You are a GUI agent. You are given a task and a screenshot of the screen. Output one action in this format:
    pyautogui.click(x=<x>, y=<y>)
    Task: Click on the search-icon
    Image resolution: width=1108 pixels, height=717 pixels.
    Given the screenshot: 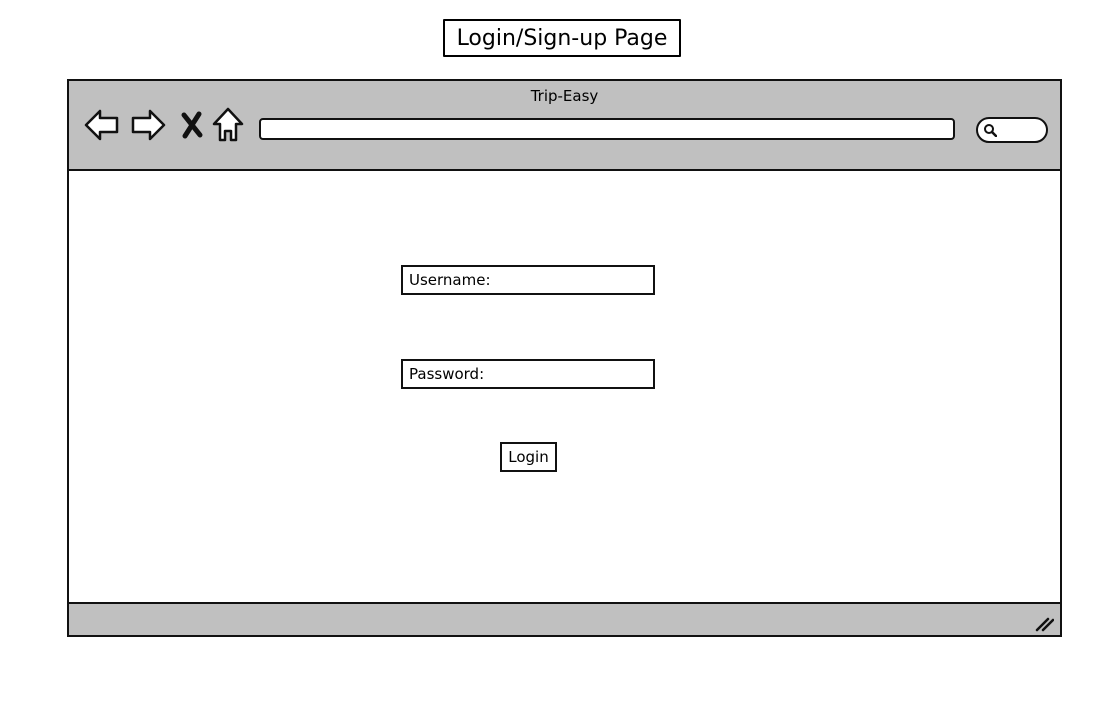 What is the action you would take?
    pyautogui.click(x=990, y=130)
    